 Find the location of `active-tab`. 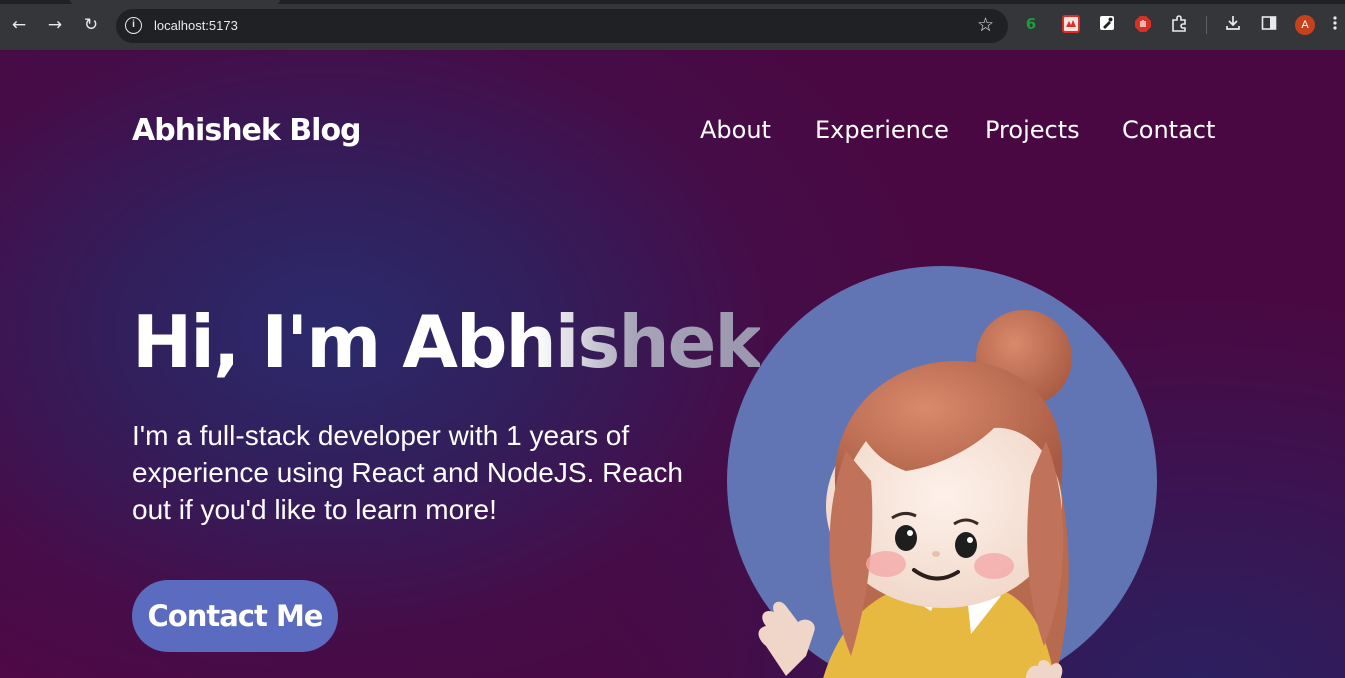

active-tab is located at coordinates (175, 2).